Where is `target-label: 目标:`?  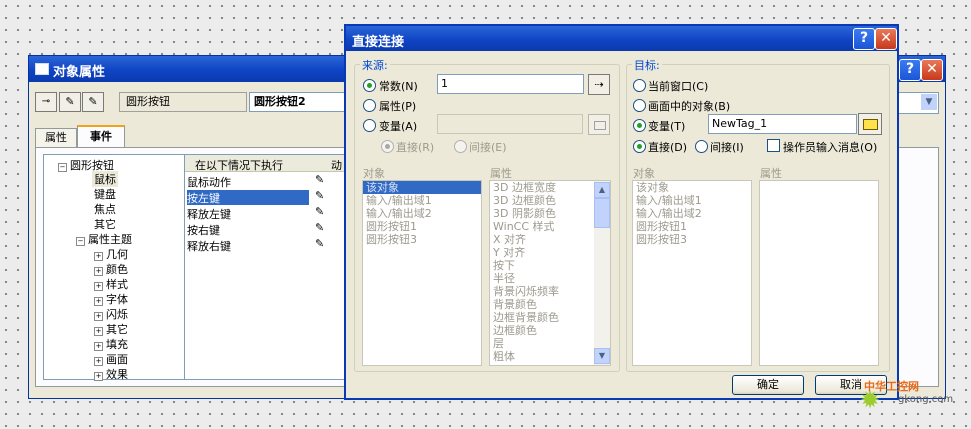
target-label: 目标: is located at coordinates (647, 65).